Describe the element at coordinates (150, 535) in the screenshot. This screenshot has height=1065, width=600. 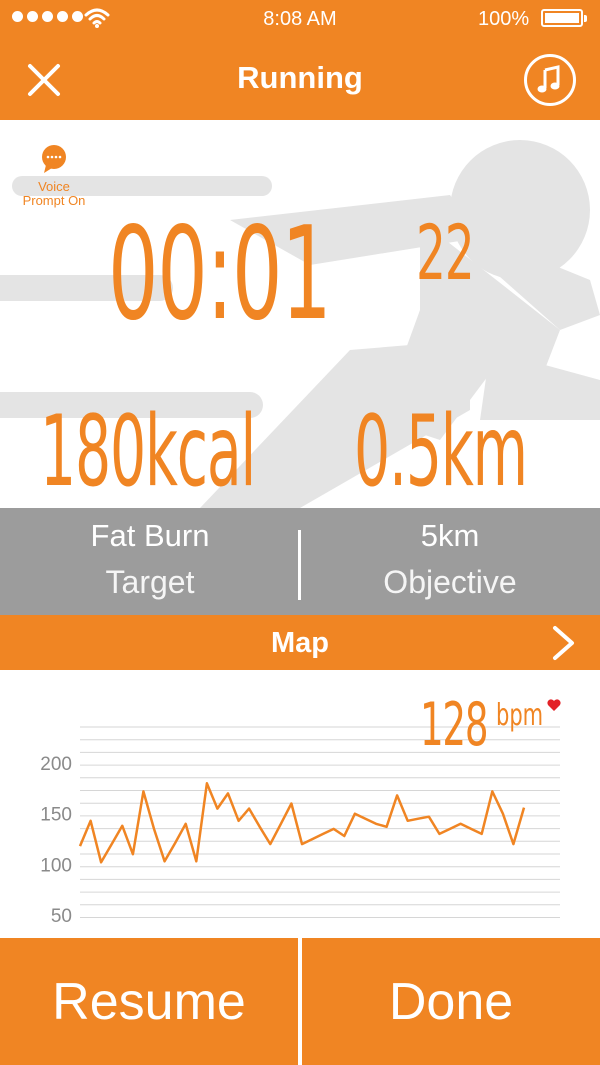
I see `target-value: Fat Burn` at that location.